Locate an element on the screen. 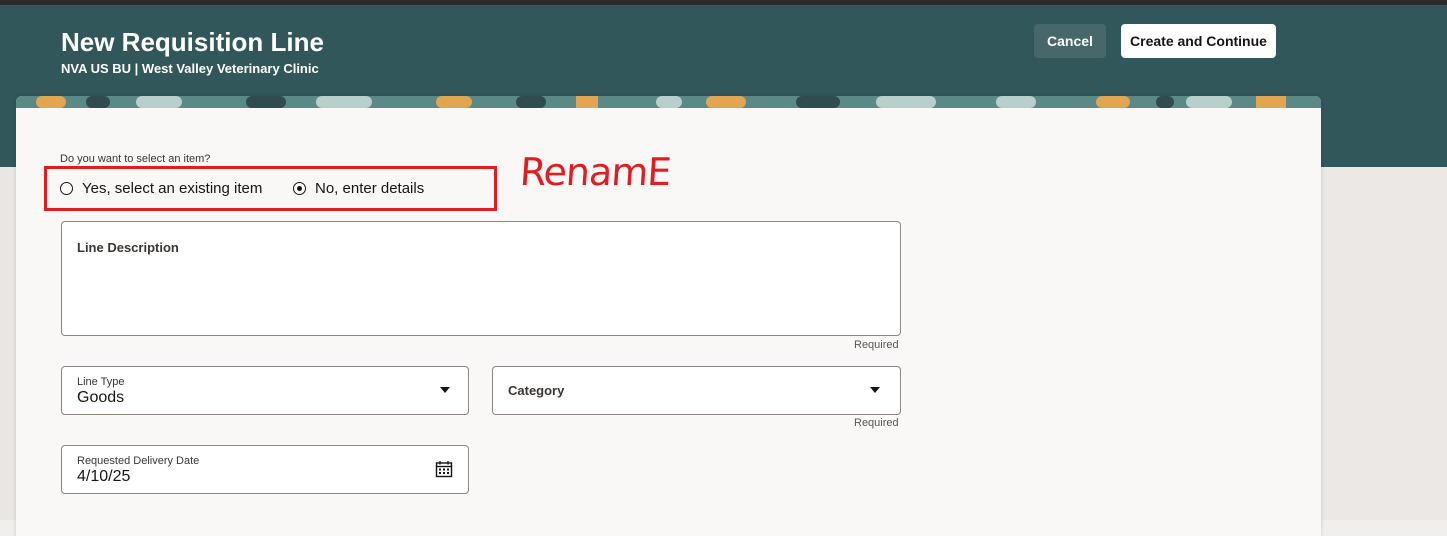 The width and height of the screenshot is (1447, 536). line-description-required-text: Required is located at coordinates (876, 345).